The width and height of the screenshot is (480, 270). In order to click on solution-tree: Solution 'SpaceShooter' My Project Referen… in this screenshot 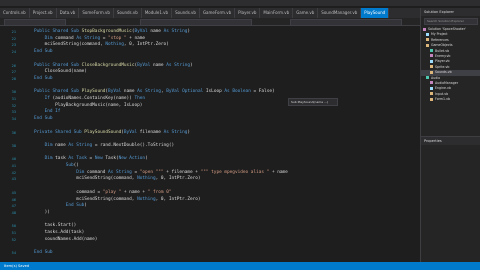, I will do `click(450, 64)`.